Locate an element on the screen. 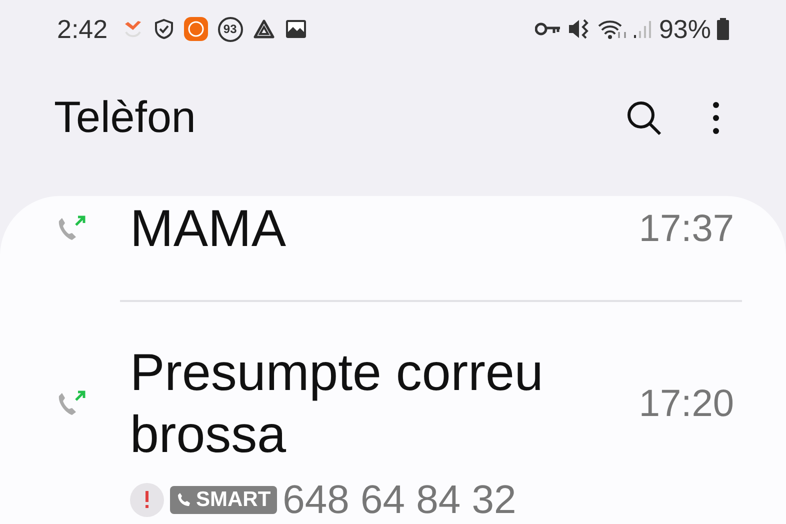  key-icon is located at coordinates (547, 29).